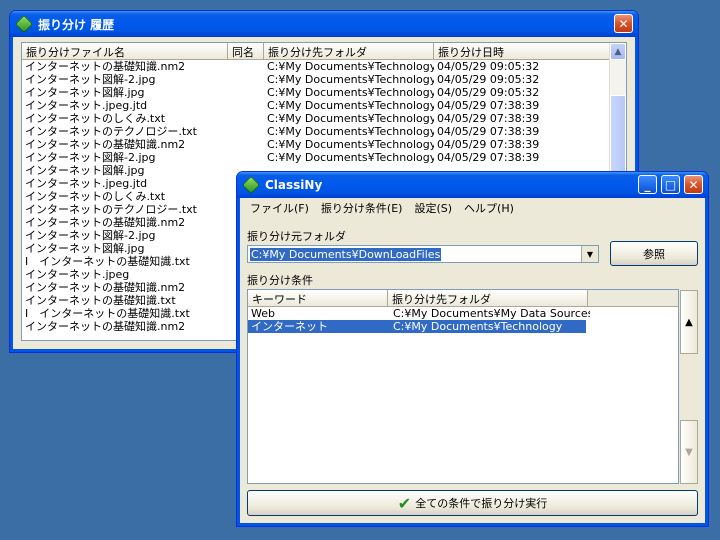  I want to click on condition-folder: C:¥My Documents¥Technology, so click(488, 326).